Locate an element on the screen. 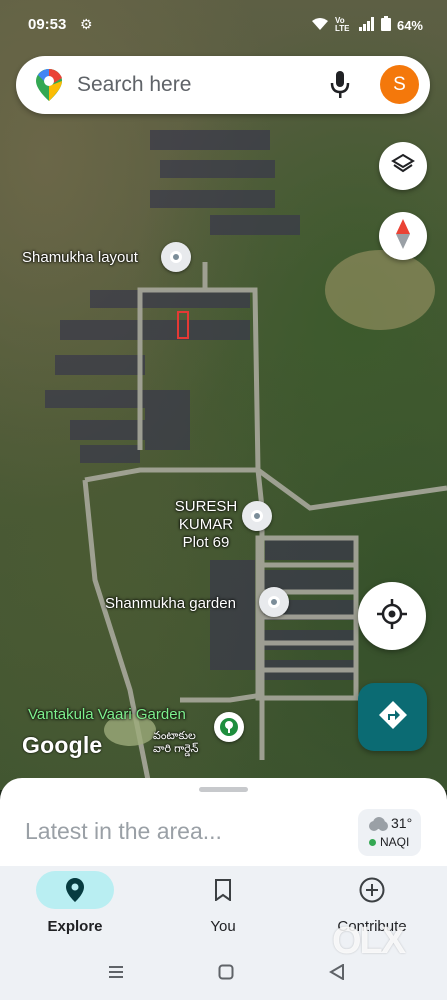 The width and height of the screenshot is (447, 1000). wifi-icon is located at coordinates (320, 25).